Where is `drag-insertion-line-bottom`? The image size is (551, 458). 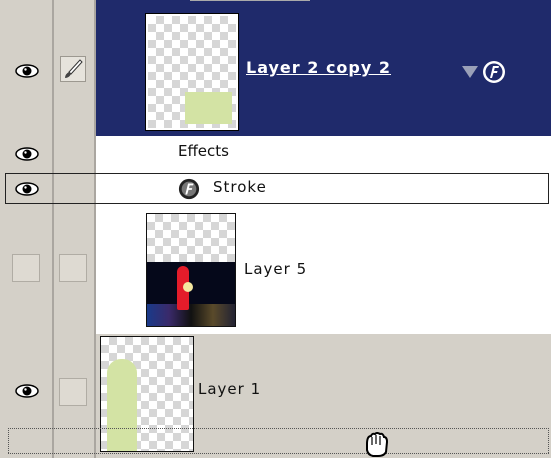
drag-insertion-line-bottom is located at coordinates (278, 453).